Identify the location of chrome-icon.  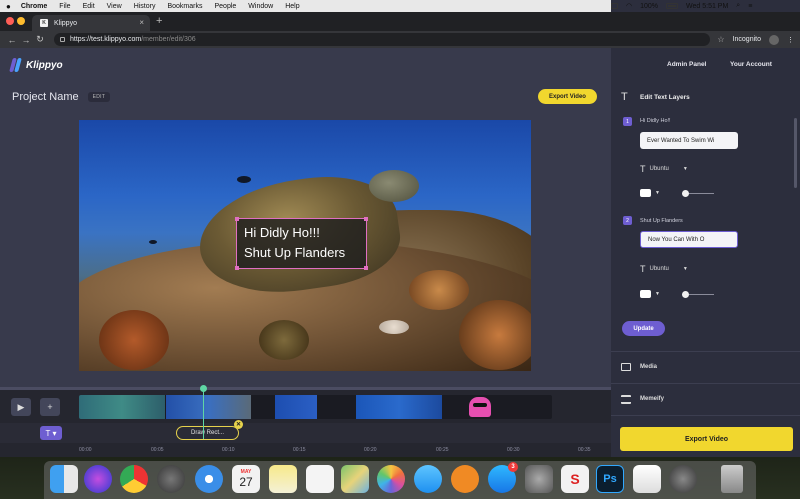
(134, 479).